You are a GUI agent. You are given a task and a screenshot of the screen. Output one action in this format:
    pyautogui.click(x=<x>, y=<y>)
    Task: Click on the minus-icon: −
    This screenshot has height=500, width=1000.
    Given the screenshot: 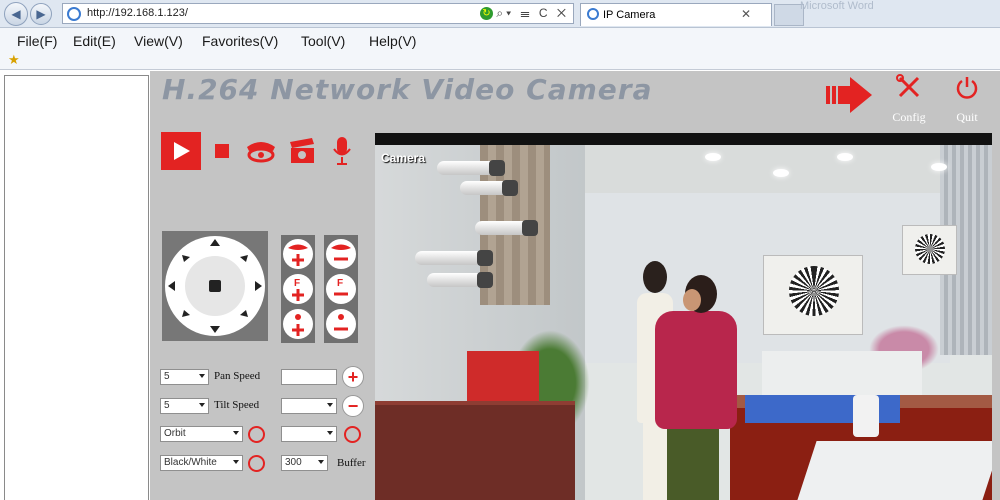 What is the action you would take?
    pyautogui.click(x=353, y=406)
    